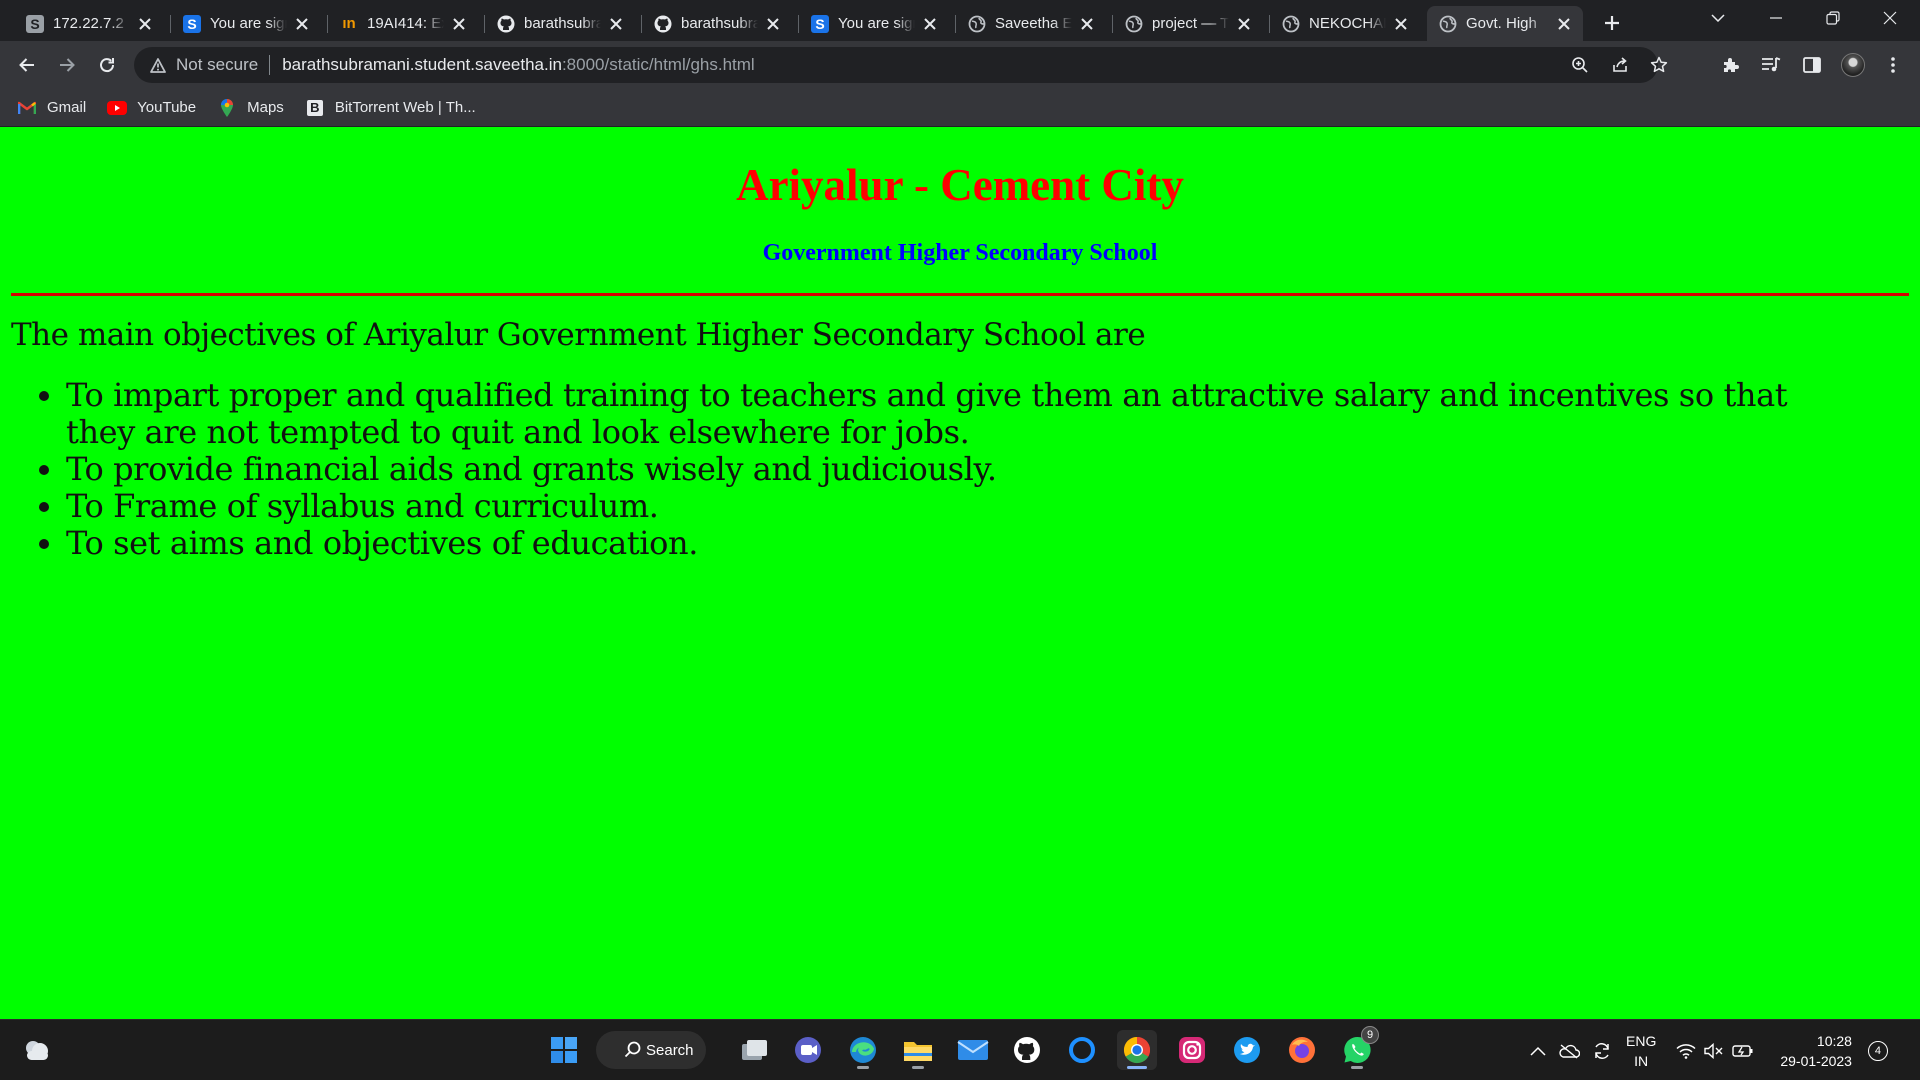  I want to click on side-panel-button, so click(1812, 65).